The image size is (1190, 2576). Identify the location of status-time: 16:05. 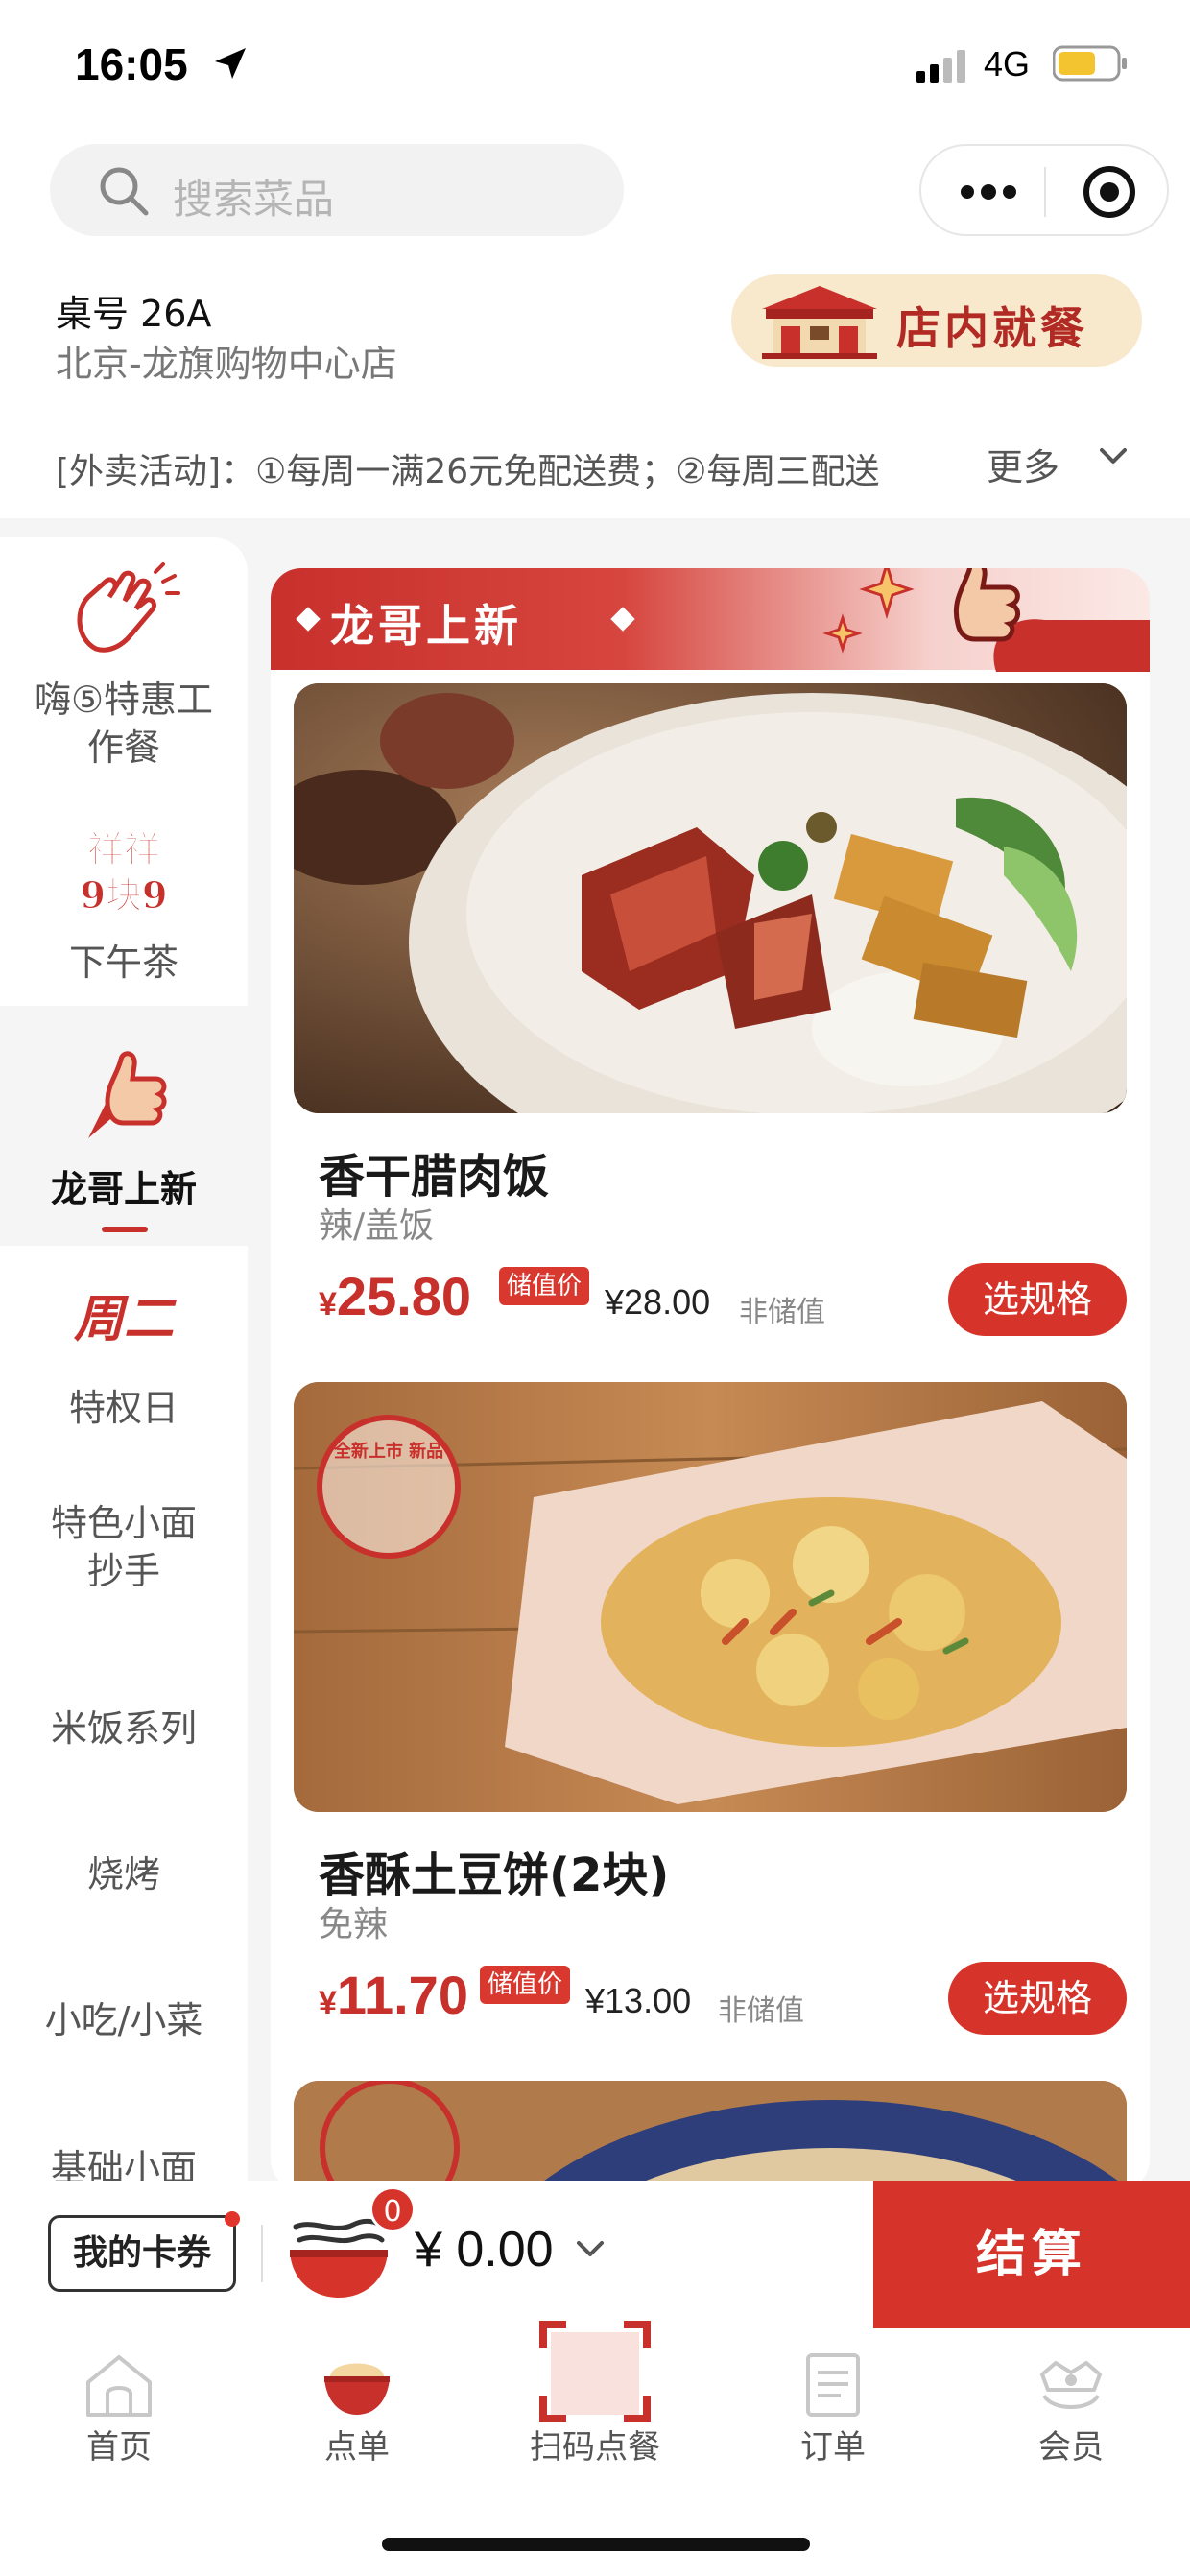
(132, 64).